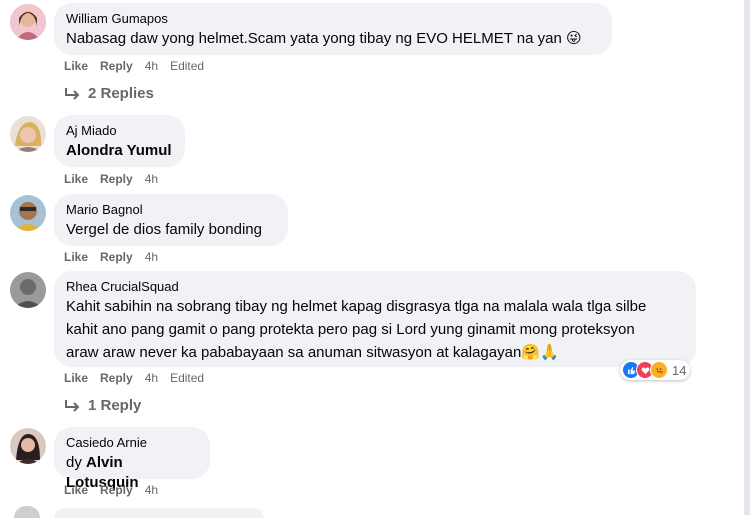  I want to click on comment-bubble: Aj Miado Alondra Yumul, so click(119, 141).